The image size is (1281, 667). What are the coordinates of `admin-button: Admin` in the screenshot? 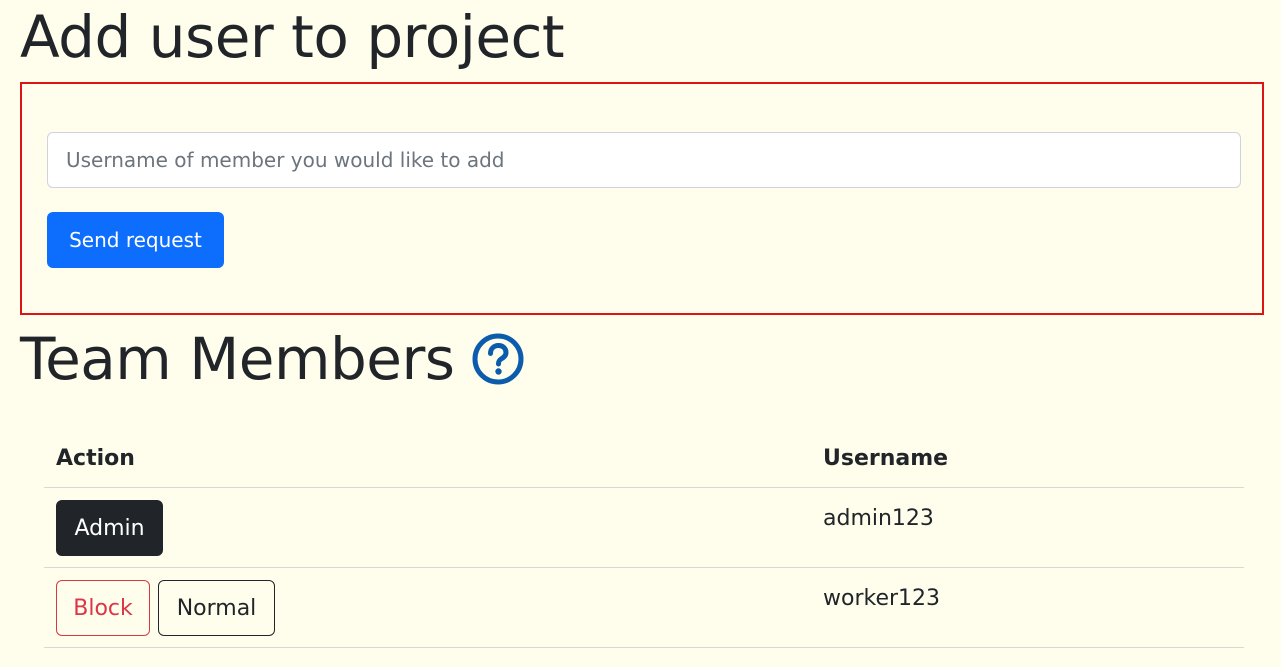 It's located at (109, 528).